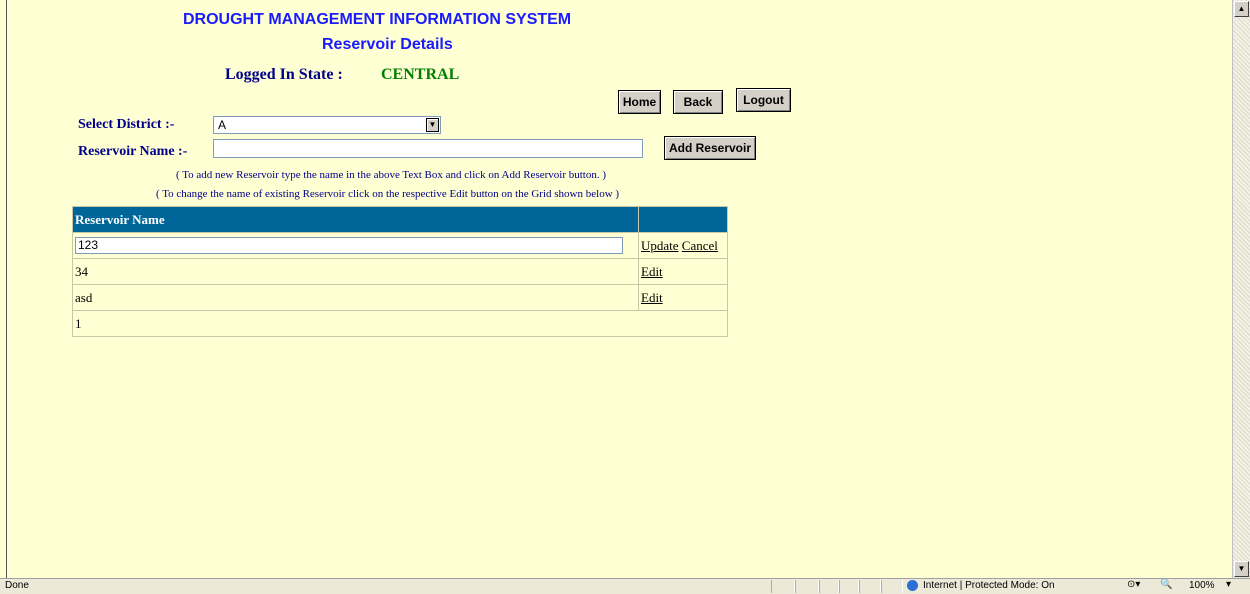  I want to click on vertical-scrollbar: ▲ ▼, so click(1241, 289).